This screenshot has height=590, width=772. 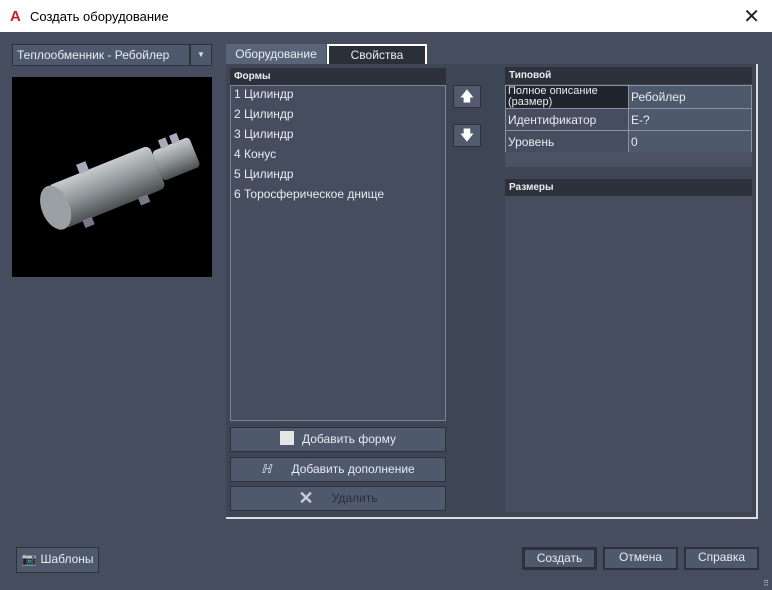 What do you see at coordinates (559, 558) in the screenshot?
I see `create-button: Создать` at bounding box center [559, 558].